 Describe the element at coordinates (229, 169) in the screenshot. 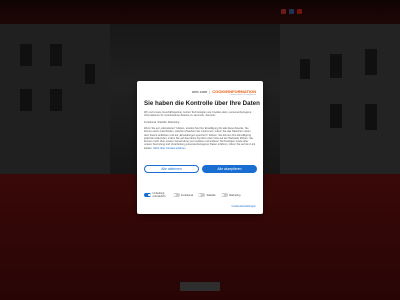

I see `accept-all-button: Alle akzeptieren` at that location.